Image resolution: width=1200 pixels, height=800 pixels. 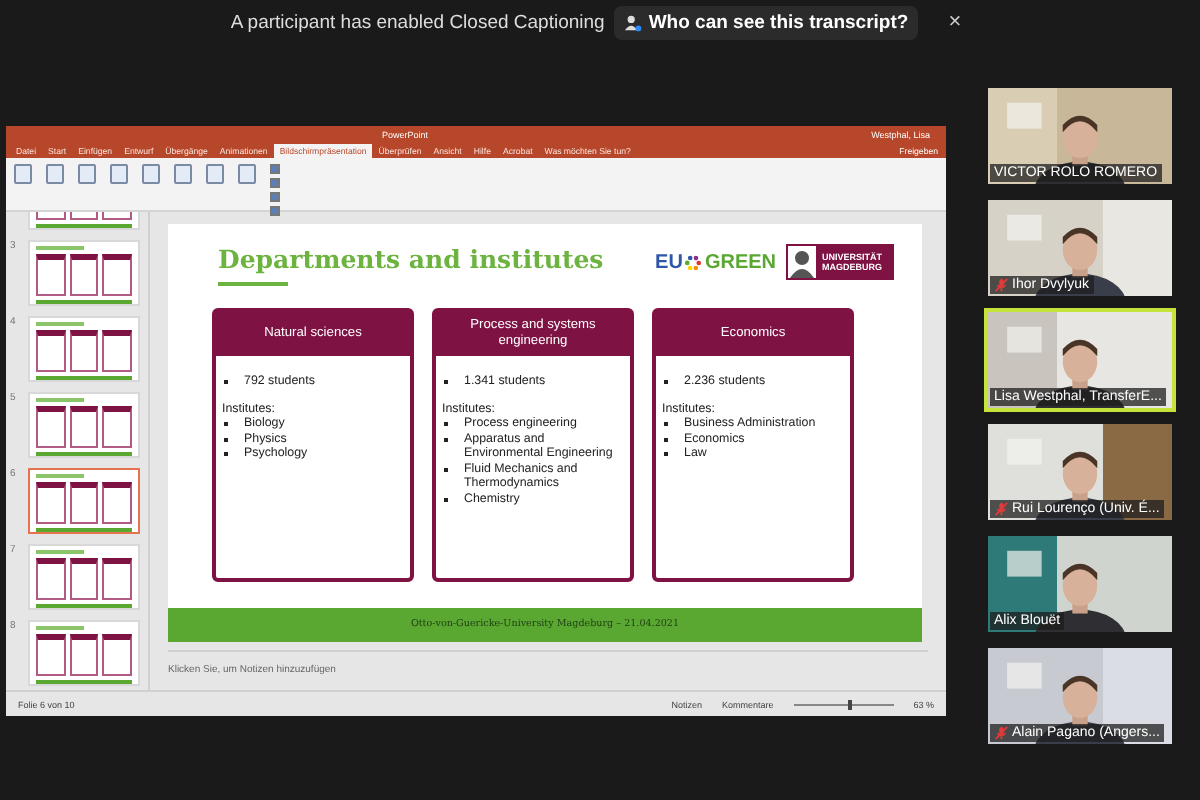 What do you see at coordinates (766, 22) in the screenshot?
I see `transcript-visibility-button: Who can see this transcript?` at bounding box center [766, 22].